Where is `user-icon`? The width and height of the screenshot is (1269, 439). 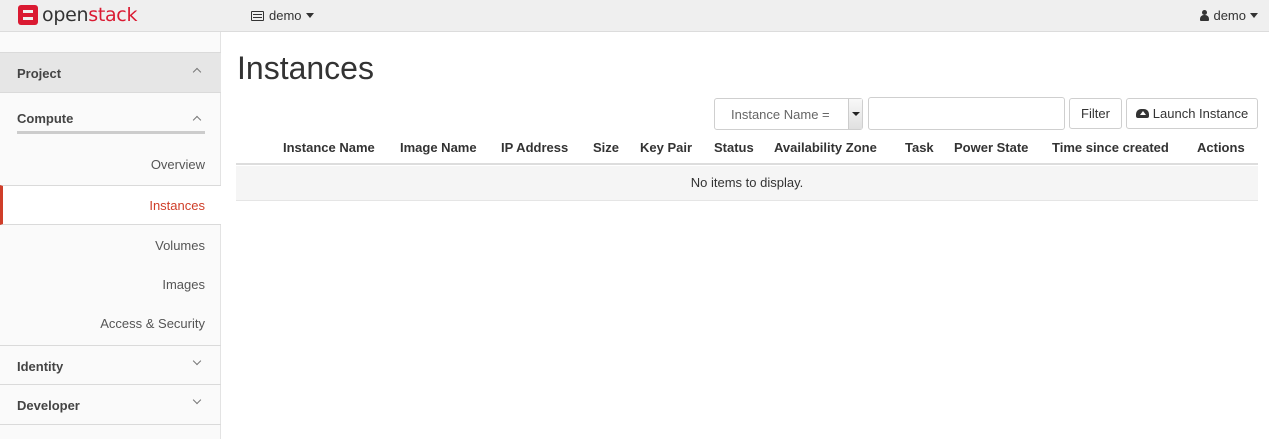
user-icon is located at coordinates (1205, 15).